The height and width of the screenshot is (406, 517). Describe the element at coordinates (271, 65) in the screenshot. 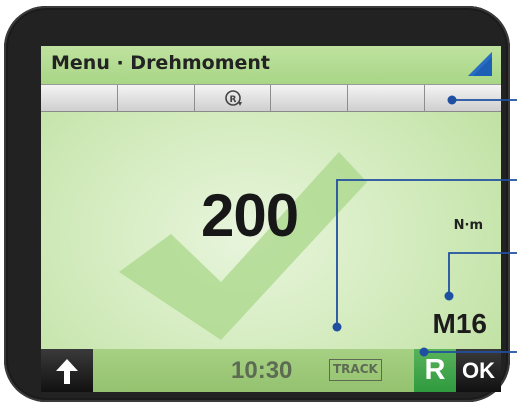

I see `header-bar: Menu · Drehmoment` at that location.